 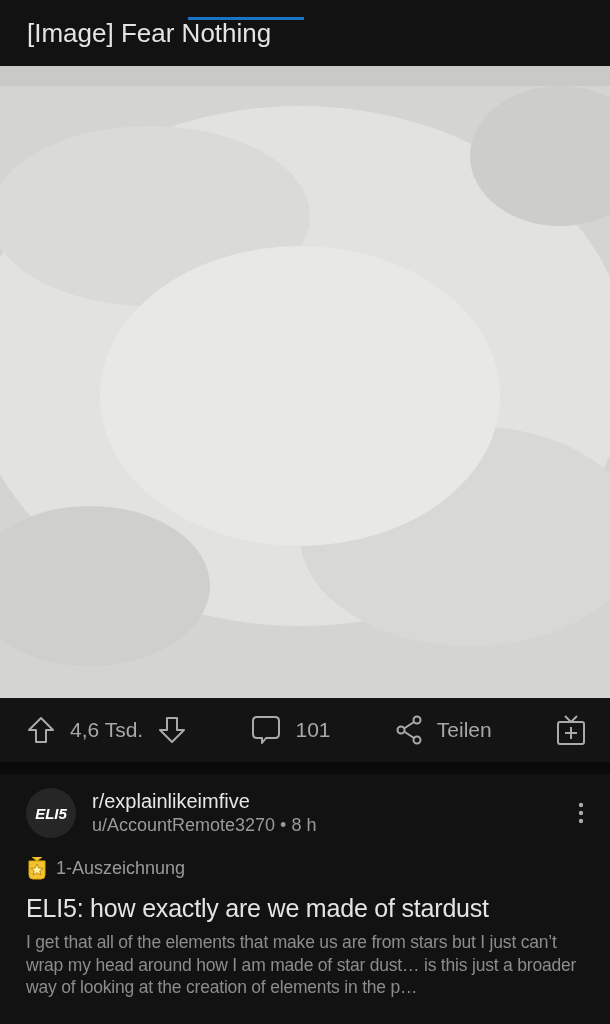 What do you see at coordinates (107, 730) in the screenshot?
I see `vote-count: 4,6 Tsd.` at bounding box center [107, 730].